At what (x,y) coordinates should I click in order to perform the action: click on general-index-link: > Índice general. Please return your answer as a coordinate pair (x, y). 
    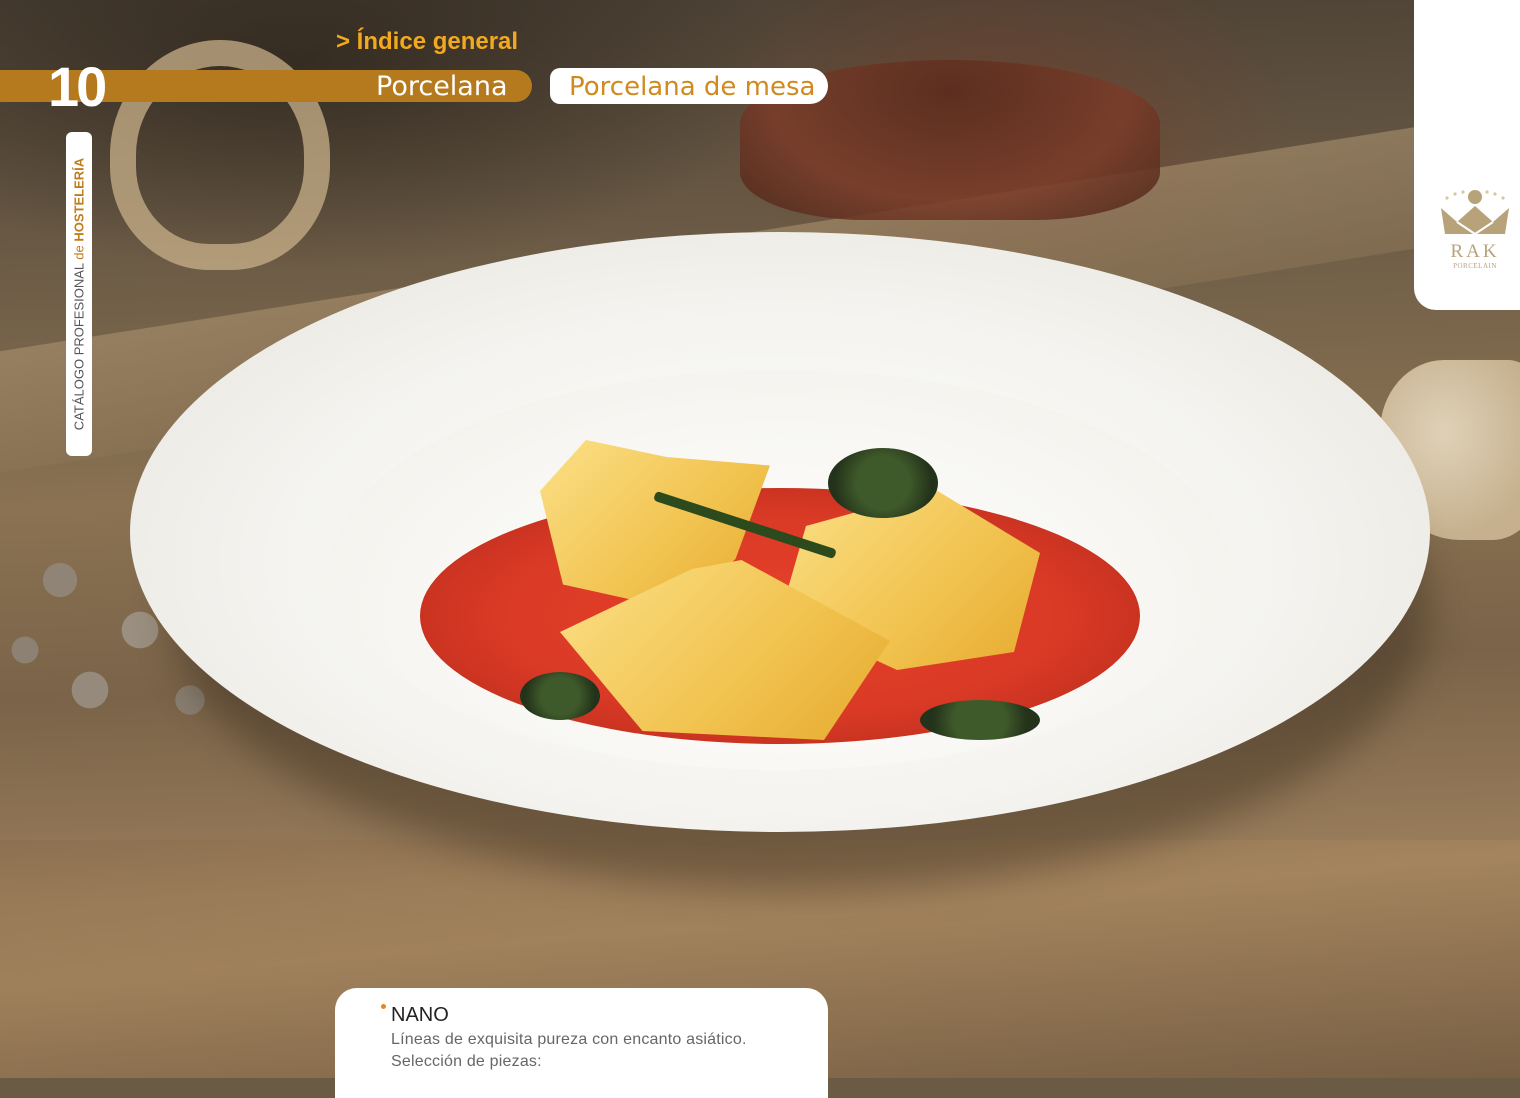
    Looking at the image, I should click on (427, 42).